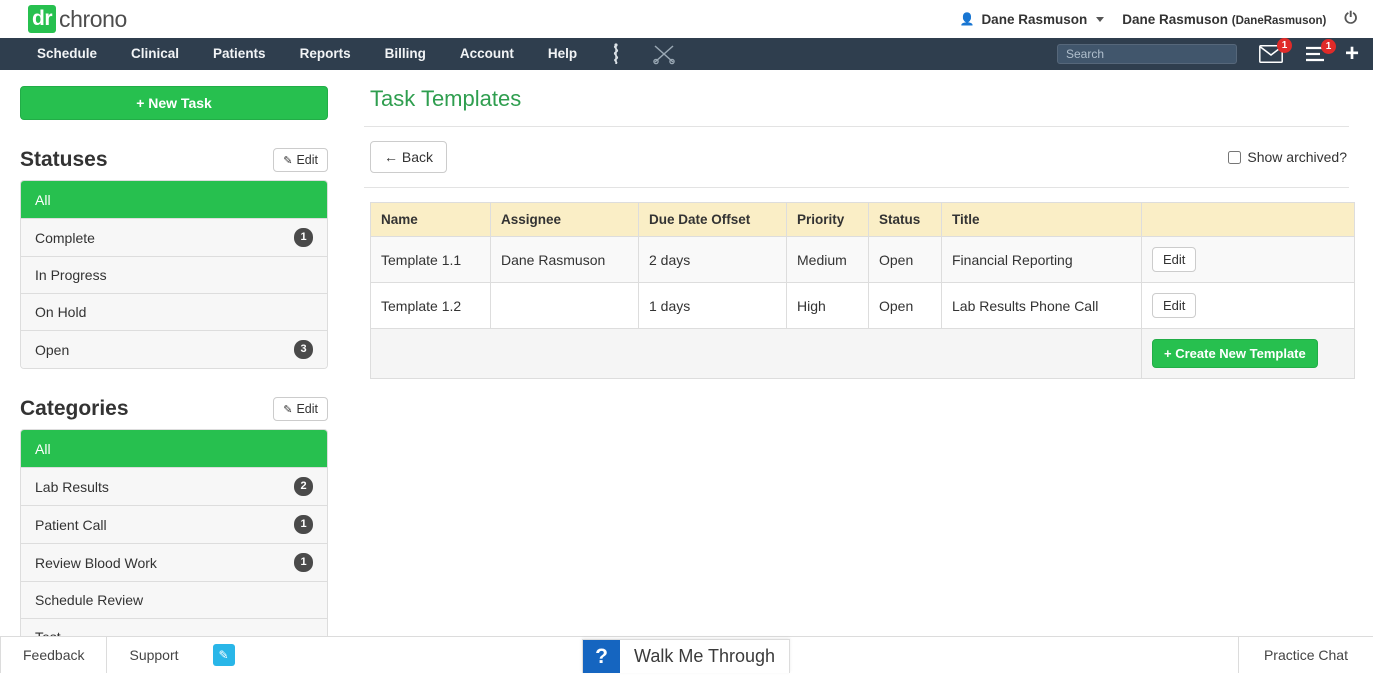  I want to click on edit-categories-button: ✎ Edit, so click(300, 409).